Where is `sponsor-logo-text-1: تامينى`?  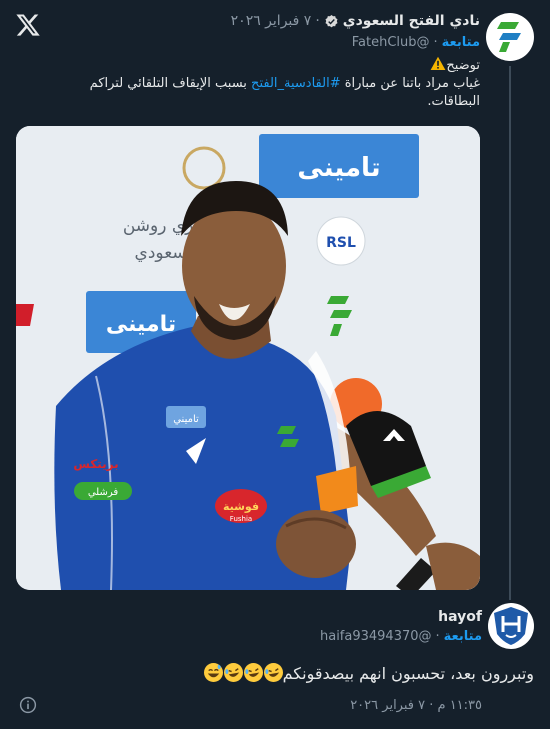
sponsor-logo-text-1: تامينى is located at coordinates (338, 168).